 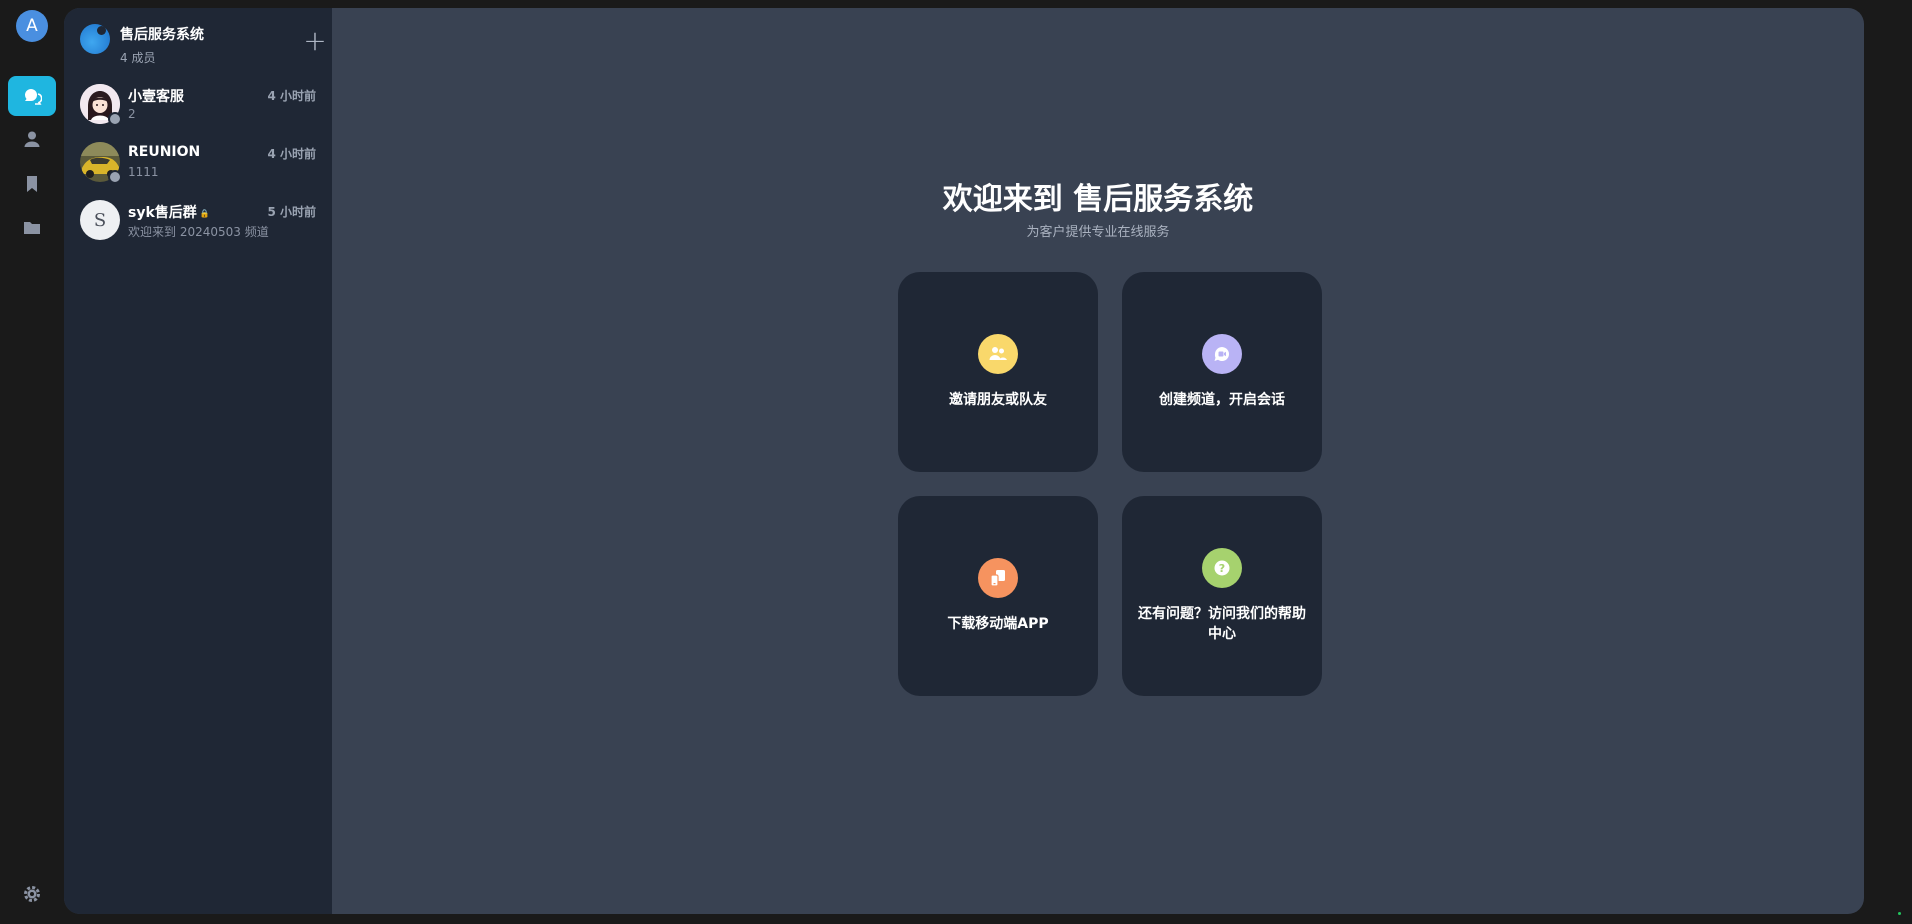 I want to click on app-rail: A, so click(x=32, y=462).